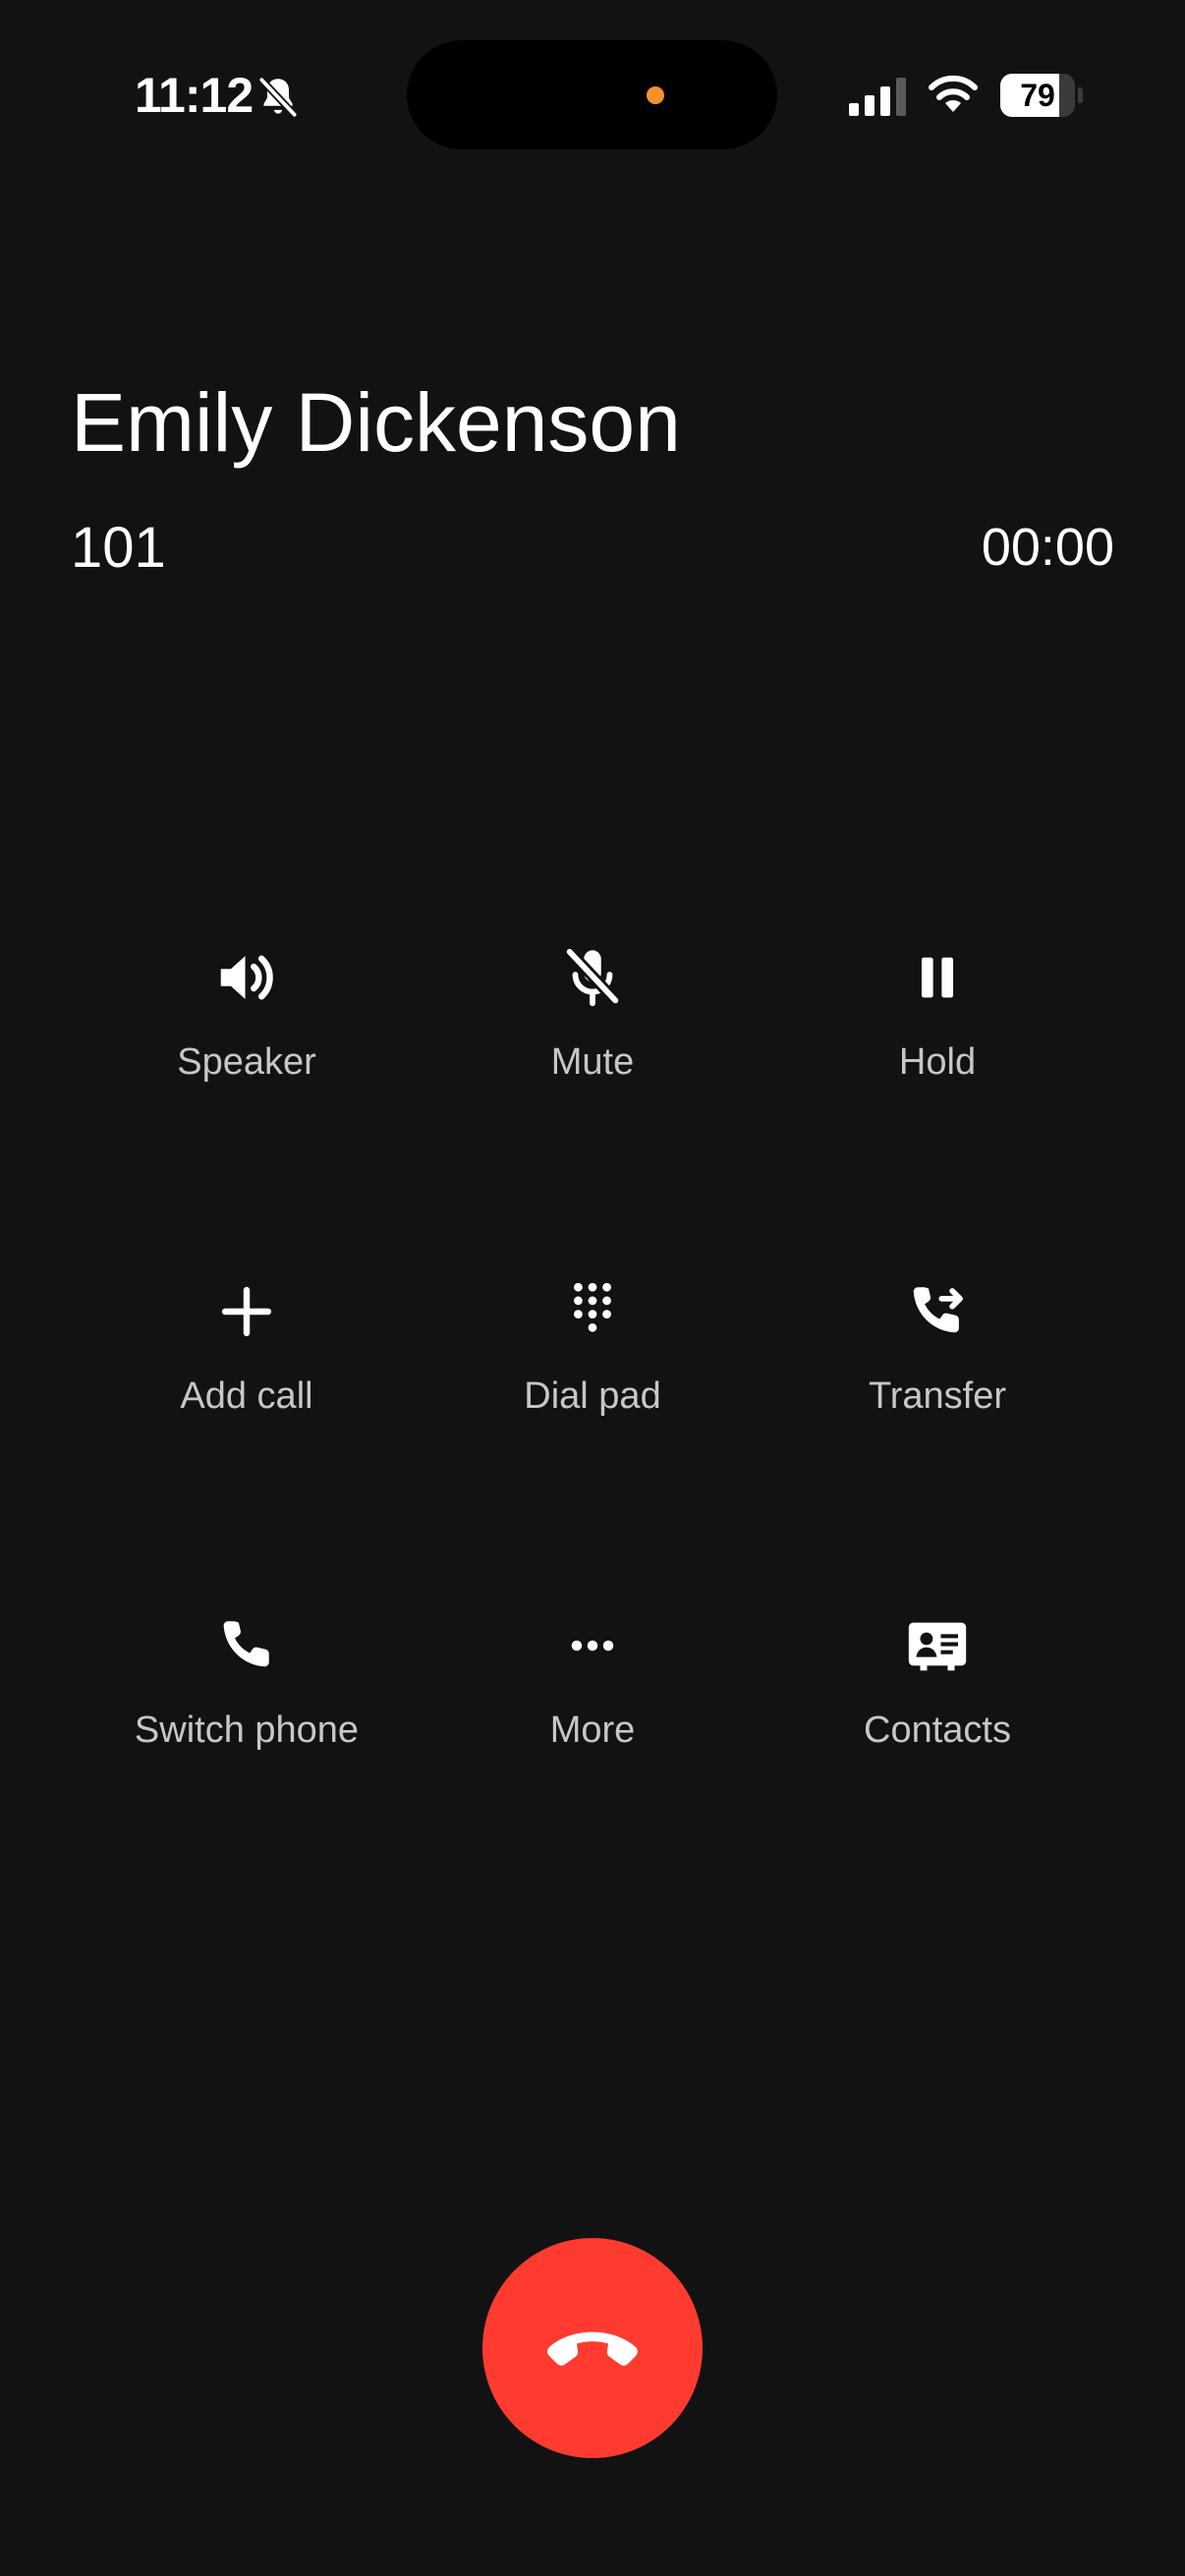 The width and height of the screenshot is (1185, 2576). Describe the element at coordinates (592, 1062) in the screenshot. I see `mute-label: Mute` at that location.